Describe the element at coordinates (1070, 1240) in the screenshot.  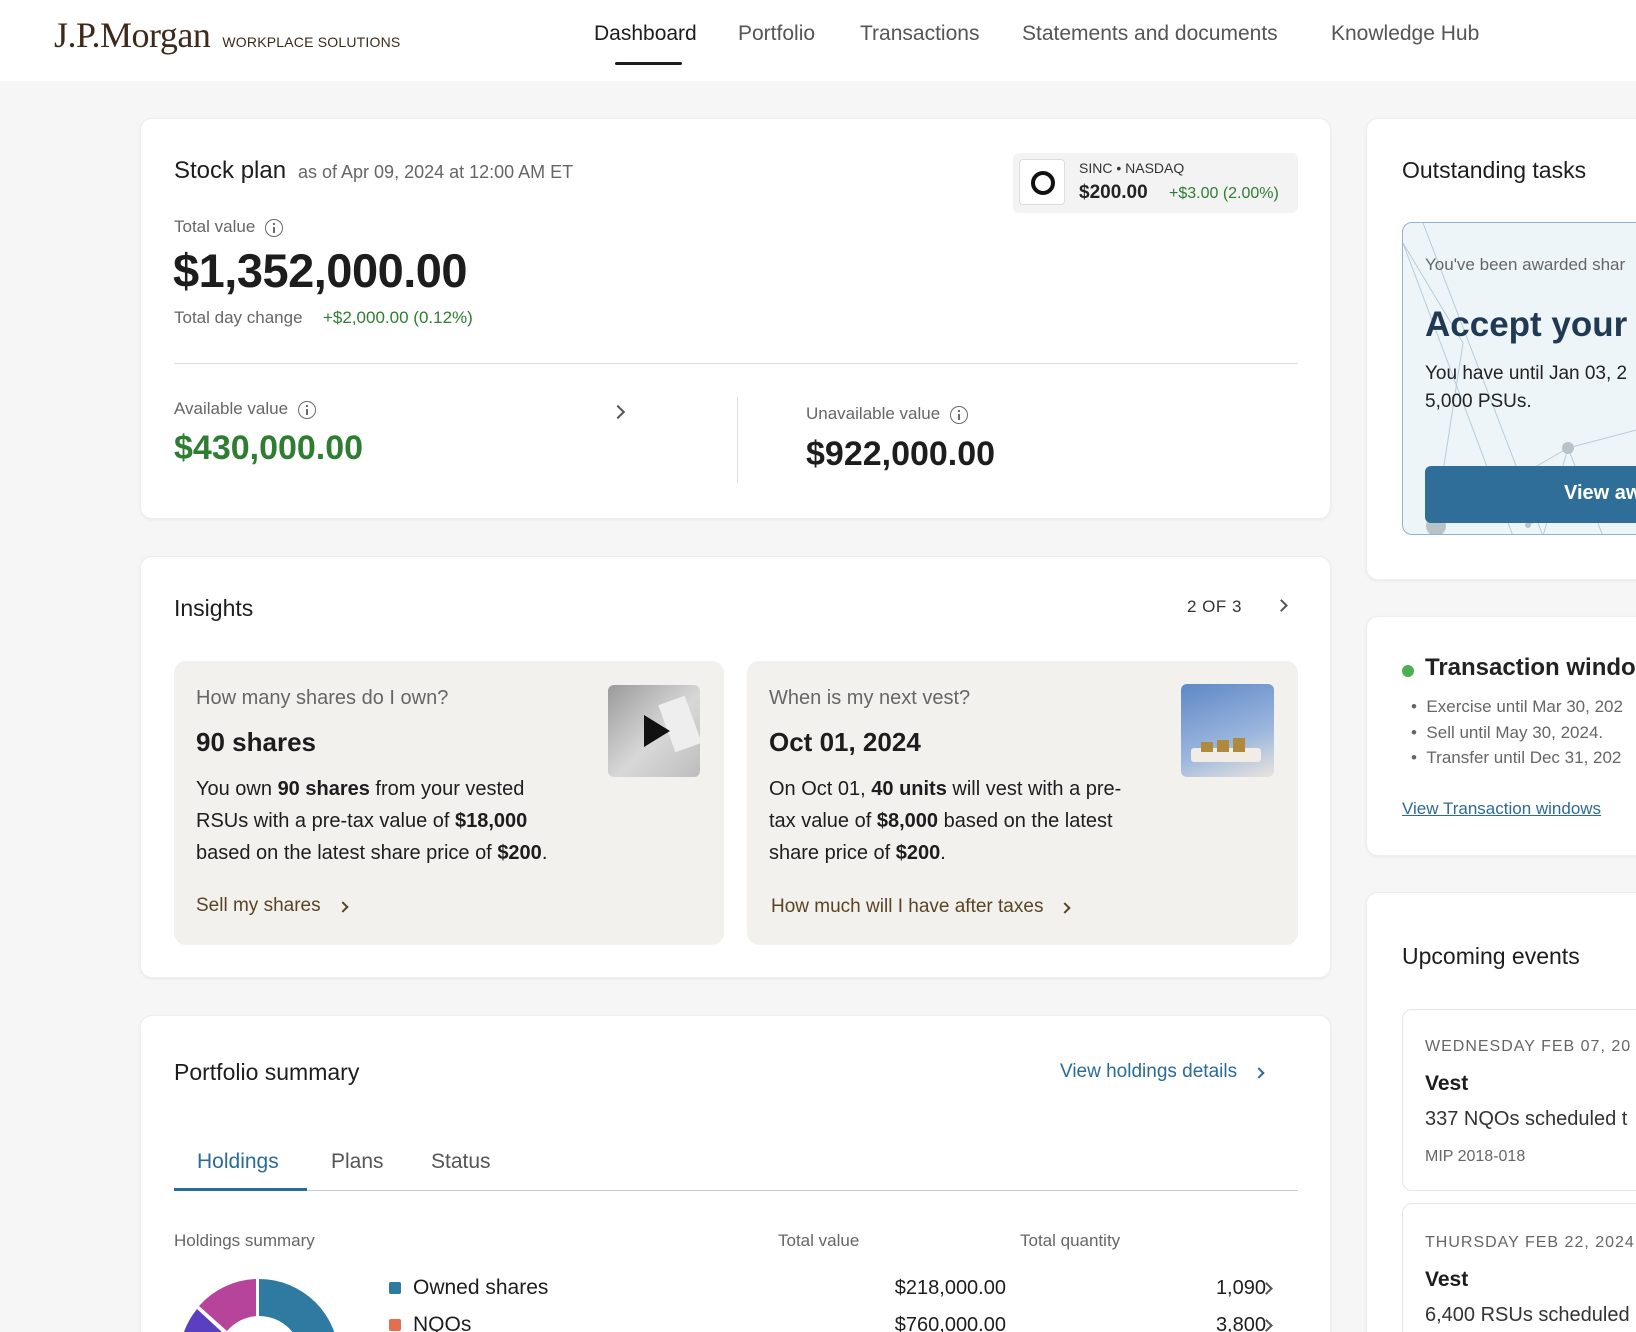
I see `total-quantity-header: Total quantity` at that location.